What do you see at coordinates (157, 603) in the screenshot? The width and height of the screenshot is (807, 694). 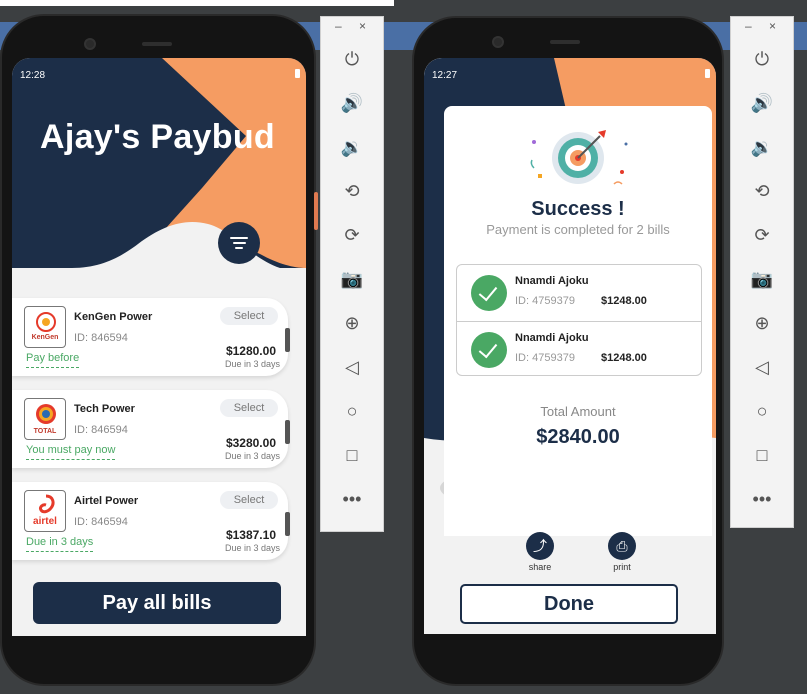 I see `pay-all-bills-button: Pay all bills` at bounding box center [157, 603].